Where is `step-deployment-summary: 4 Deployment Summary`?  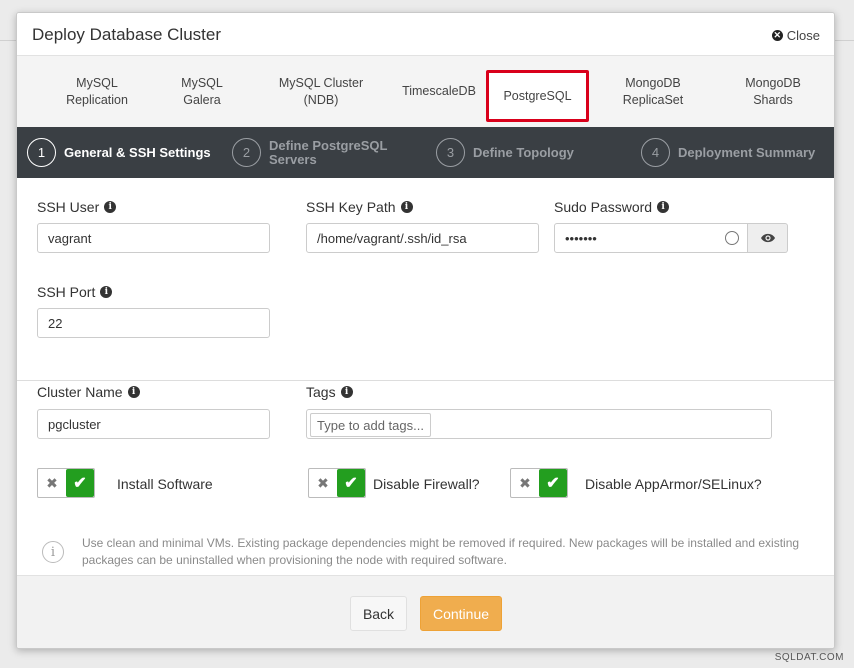
step-deployment-summary: 4 Deployment Summary is located at coordinates (728, 152).